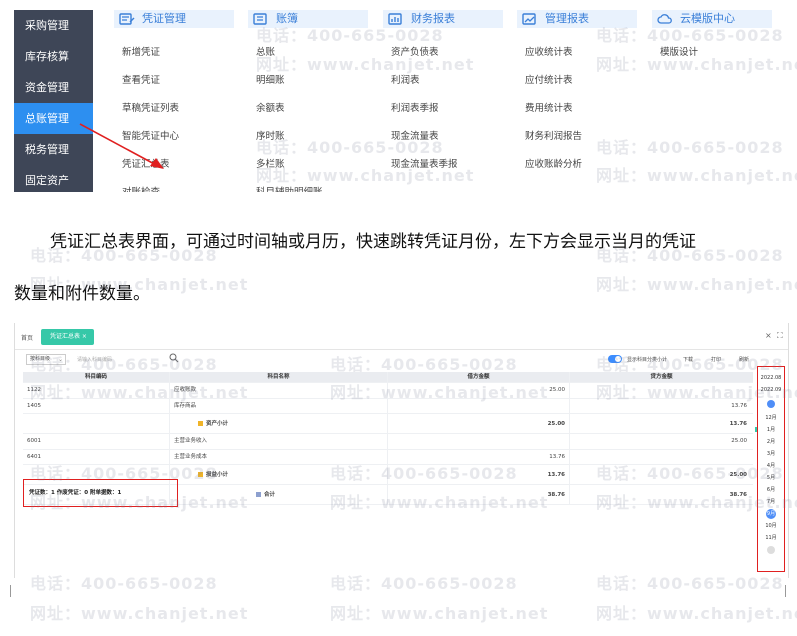  Describe the element at coordinates (443, 109) in the screenshot. I see `menu-item: 利润表季报` at that location.